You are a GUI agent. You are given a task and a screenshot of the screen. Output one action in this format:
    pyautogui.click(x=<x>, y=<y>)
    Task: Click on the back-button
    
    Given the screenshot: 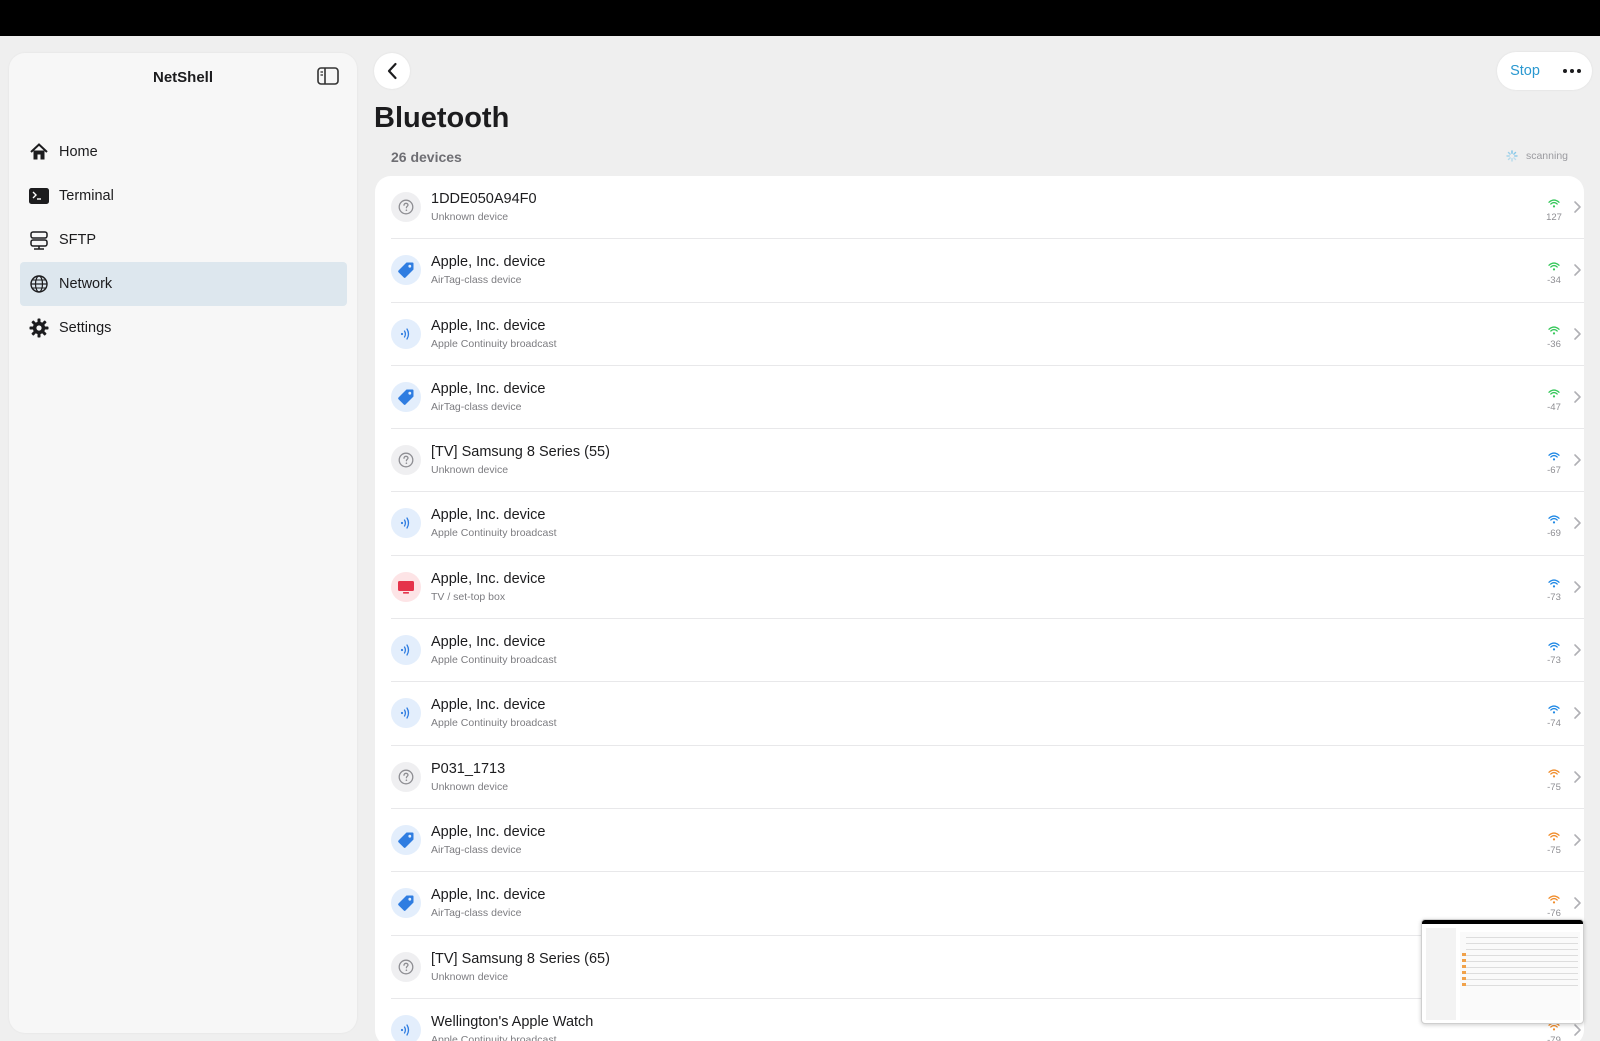 What is the action you would take?
    pyautogui.click(x=392, y=71)
    